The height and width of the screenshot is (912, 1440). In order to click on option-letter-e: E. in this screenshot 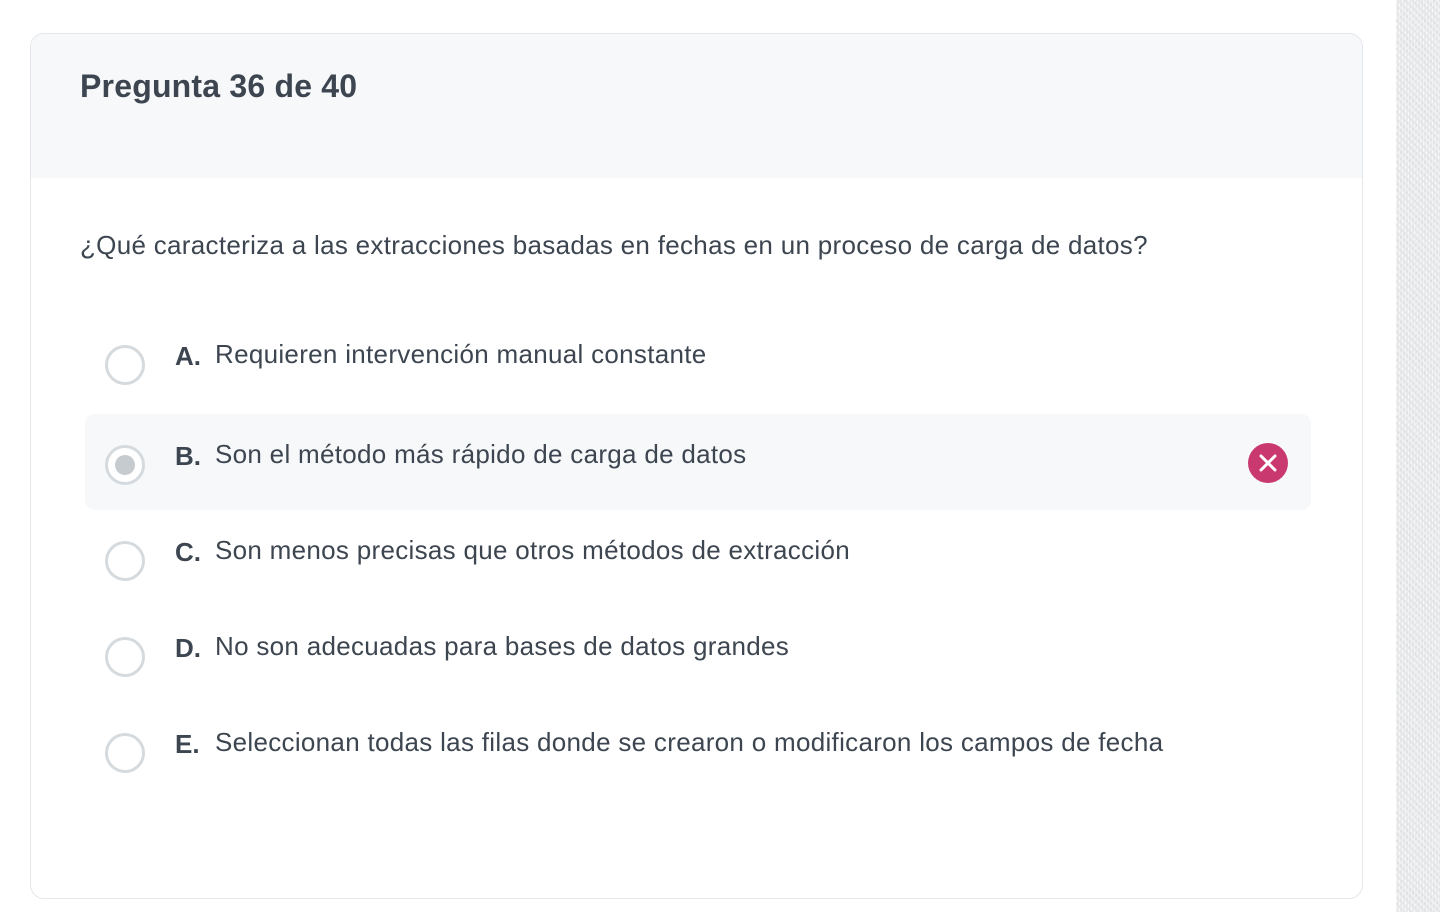, I will do `click(187, 744)`.